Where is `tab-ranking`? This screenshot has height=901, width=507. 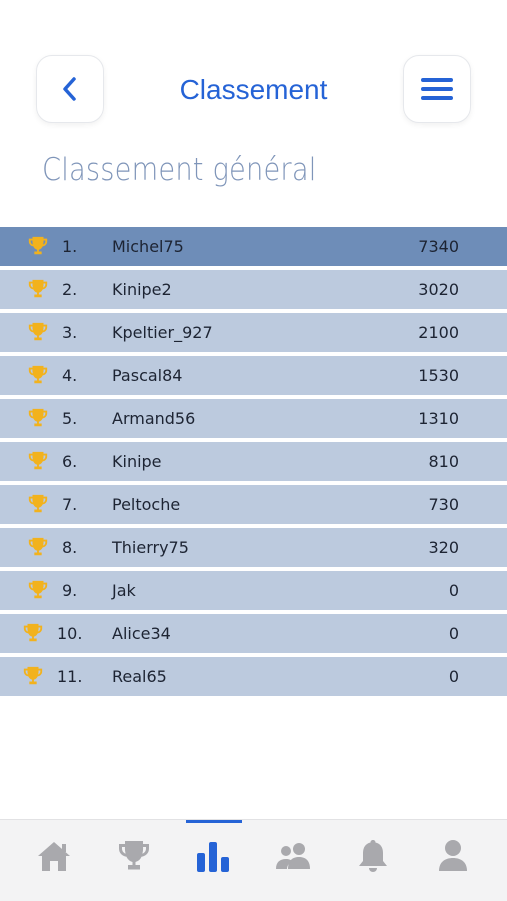
tab-ranking is located at coordinates (213, 856).